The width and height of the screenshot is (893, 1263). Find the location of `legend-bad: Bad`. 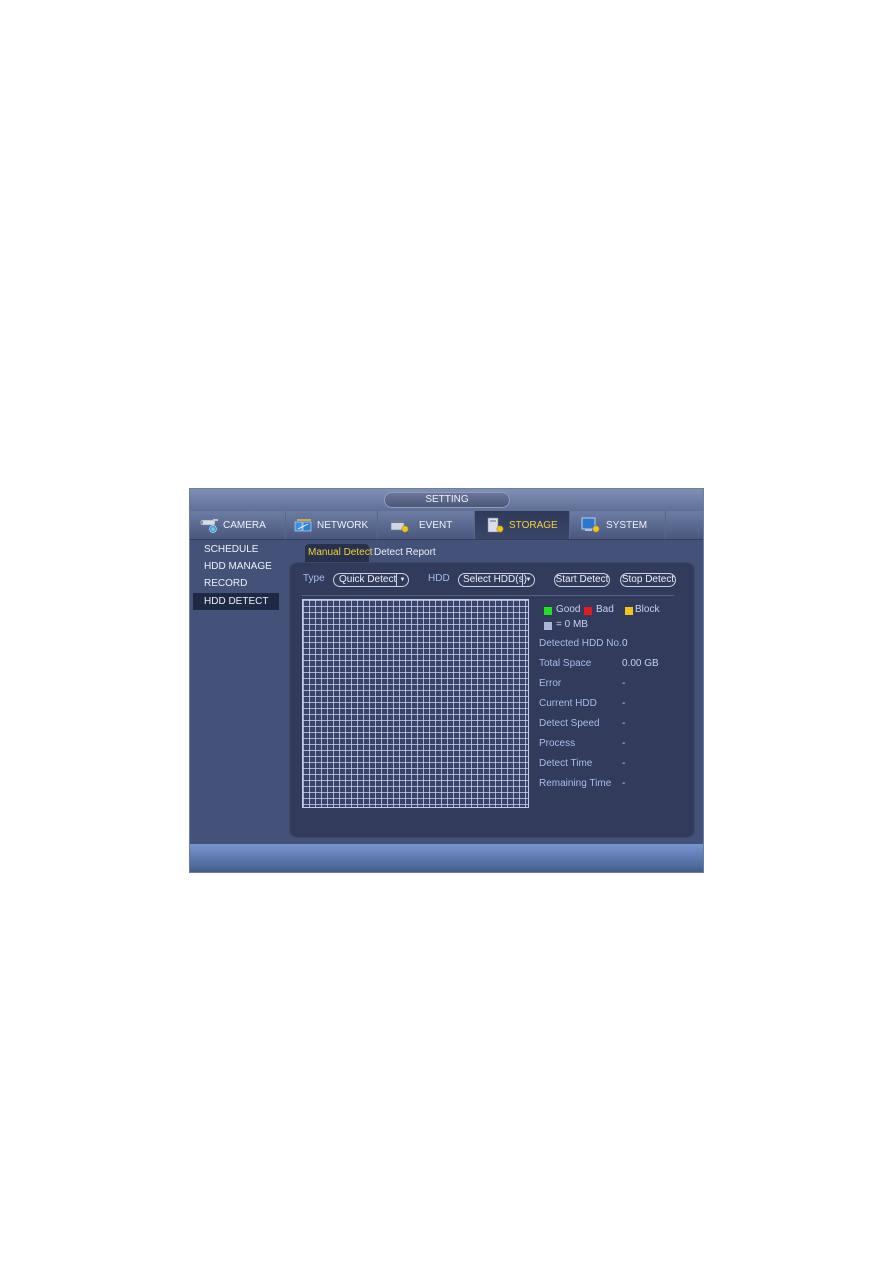

legend-bad: Bad is located at coordinates (605, 609).